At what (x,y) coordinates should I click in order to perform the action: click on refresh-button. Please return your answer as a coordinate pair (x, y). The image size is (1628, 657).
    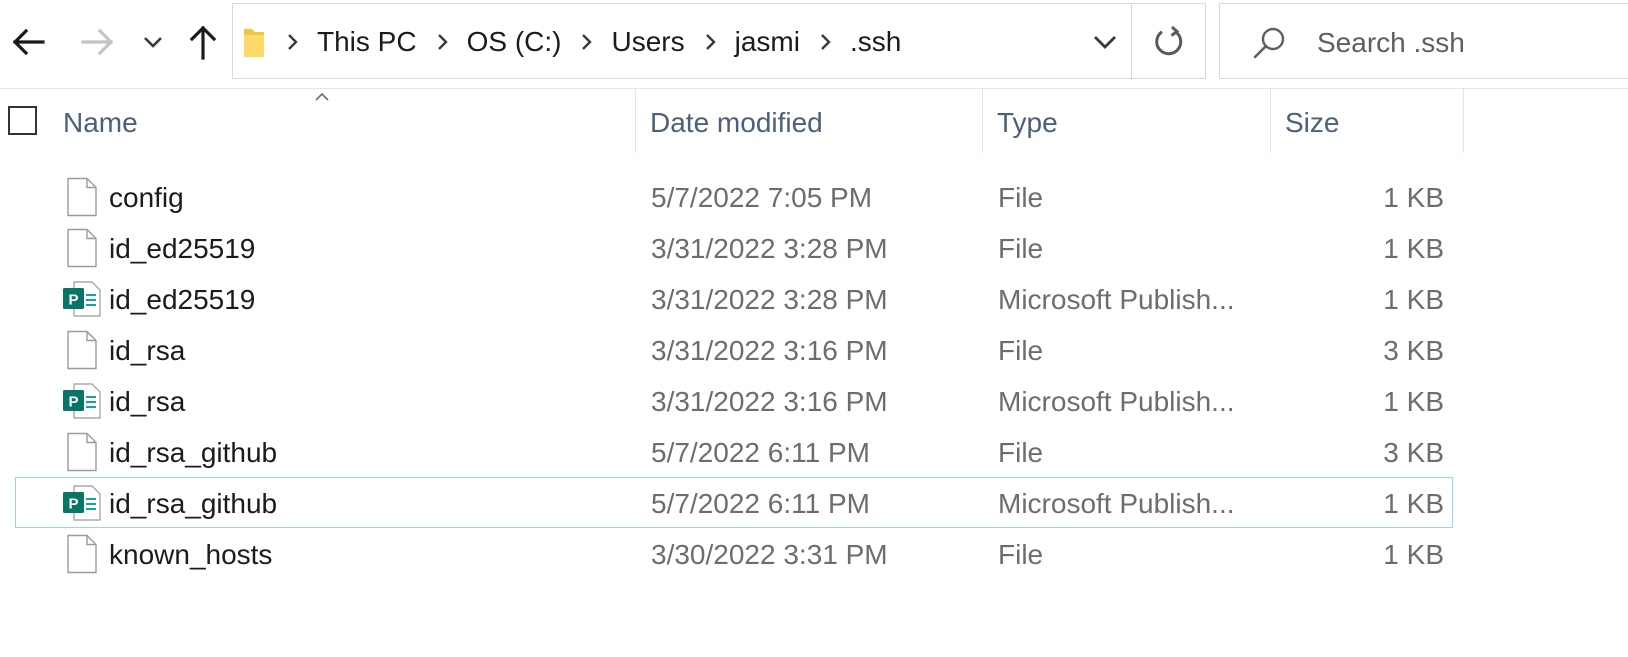
    Looking at the image, I should click on (1169, 42).